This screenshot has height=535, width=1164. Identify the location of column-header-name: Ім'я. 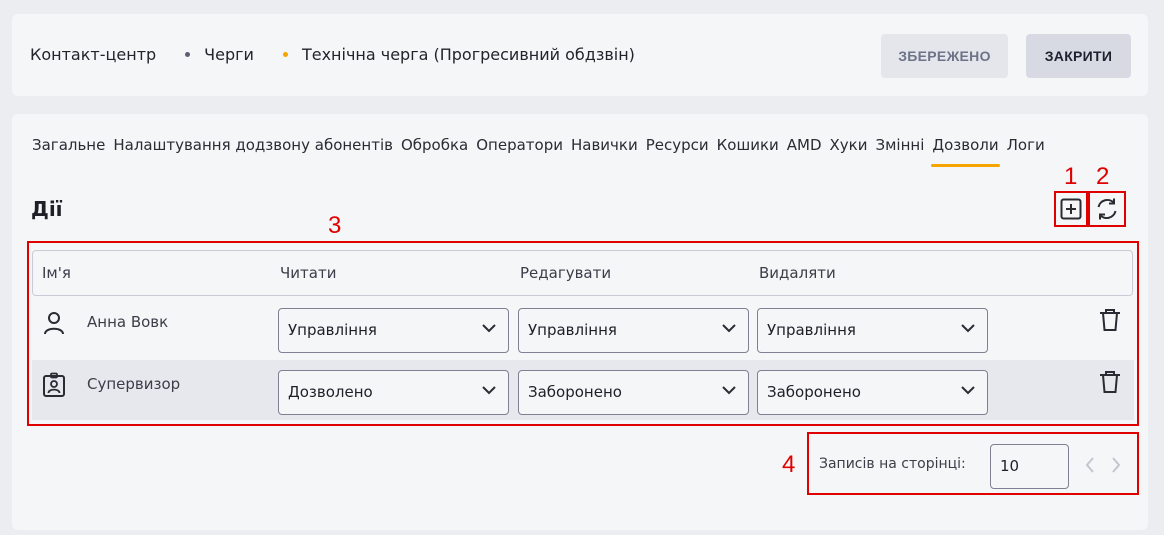
(56, 273).